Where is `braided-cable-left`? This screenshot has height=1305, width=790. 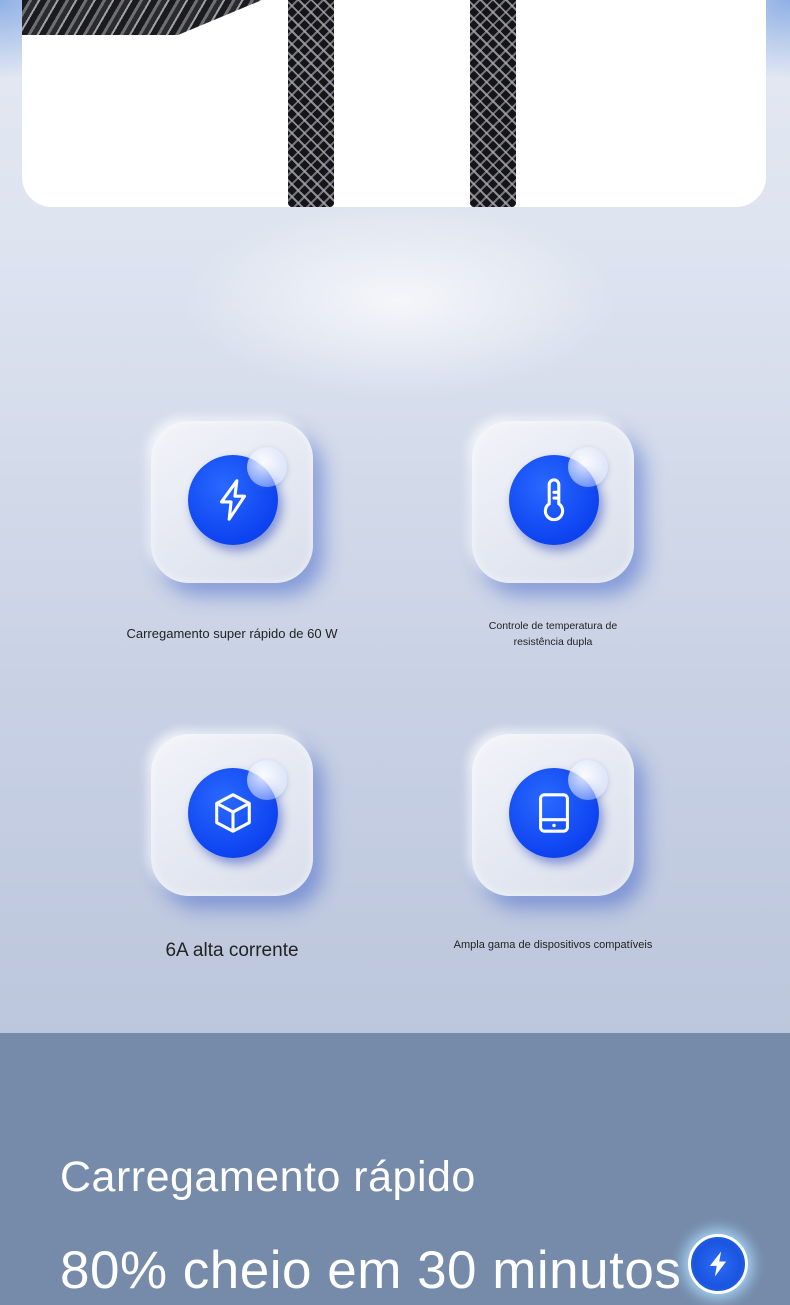
braided-cable-left is located at coordinates (311, 103).